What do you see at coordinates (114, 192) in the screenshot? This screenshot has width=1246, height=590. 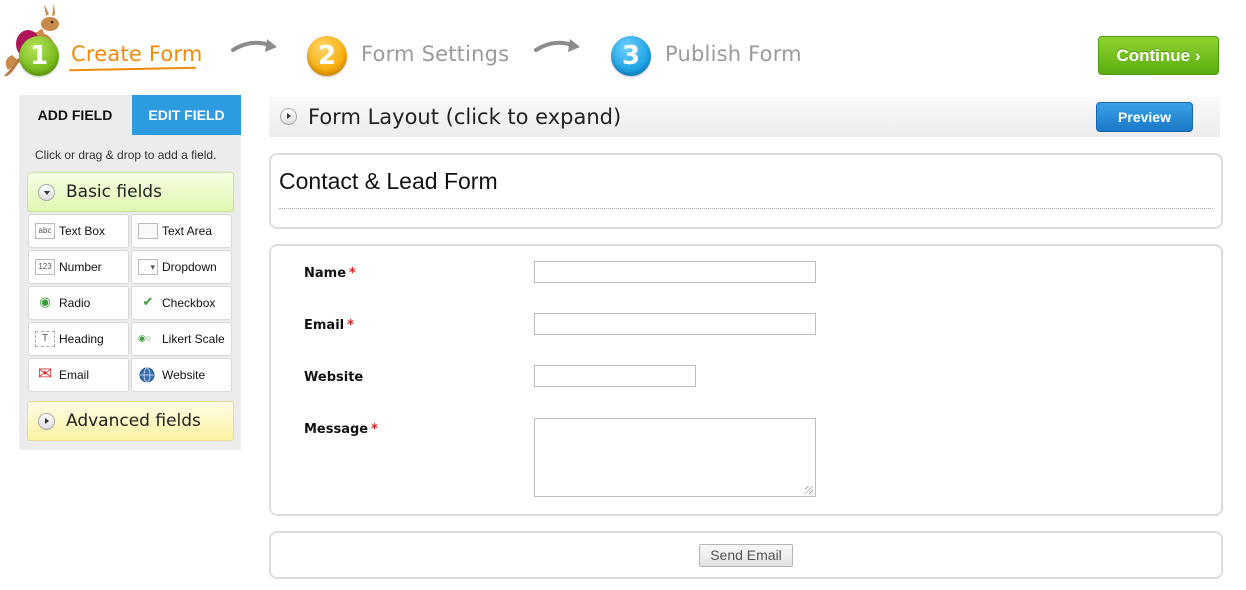 I see `basic-fields-label: Basic fields` at bounding box center [114, 192].